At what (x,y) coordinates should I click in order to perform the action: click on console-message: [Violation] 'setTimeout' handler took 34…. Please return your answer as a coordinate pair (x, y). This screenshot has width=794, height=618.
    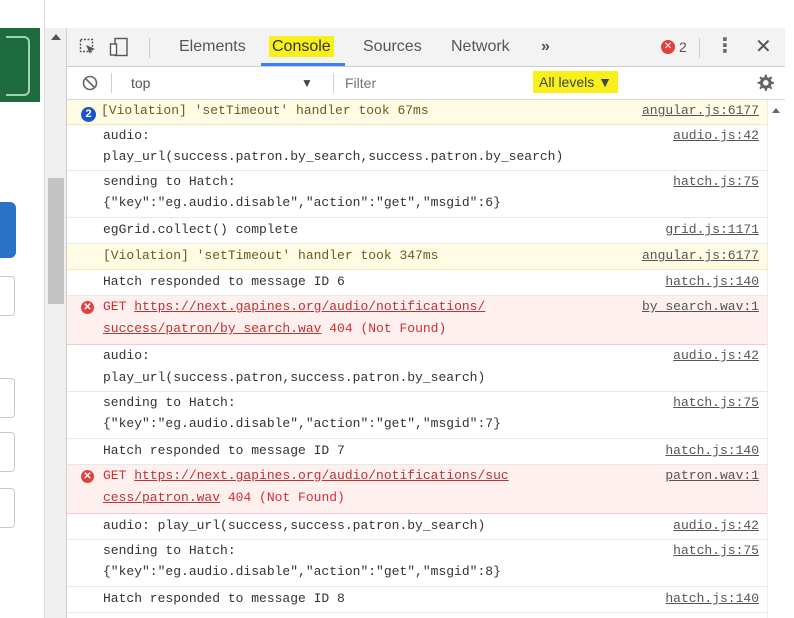
    Looking at the image, I should click on (271, 255).